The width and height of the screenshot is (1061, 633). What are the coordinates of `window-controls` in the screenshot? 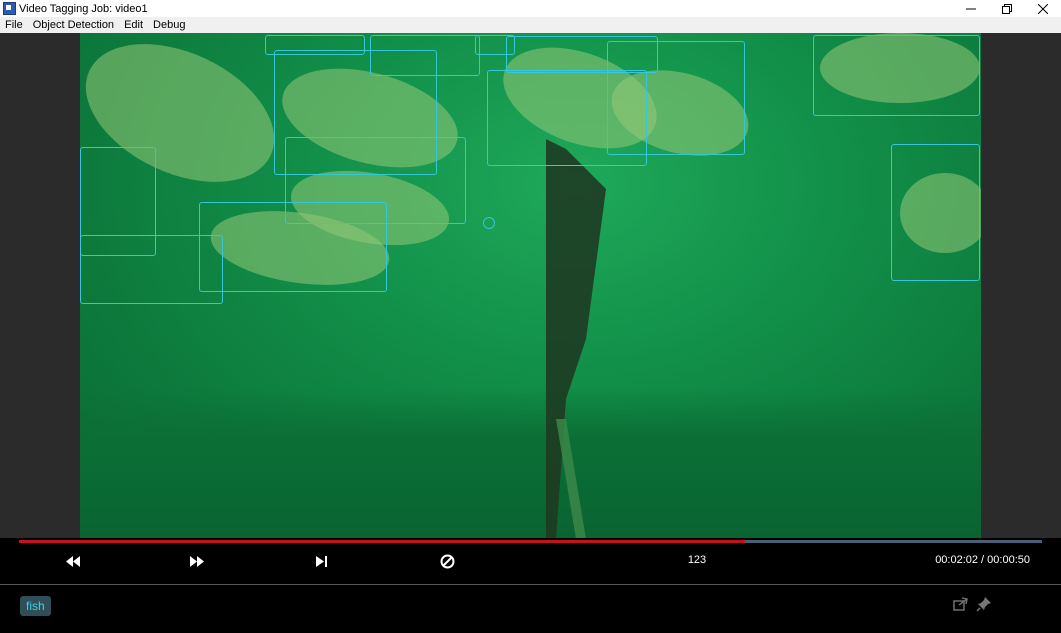 It's located at (1007, 8).